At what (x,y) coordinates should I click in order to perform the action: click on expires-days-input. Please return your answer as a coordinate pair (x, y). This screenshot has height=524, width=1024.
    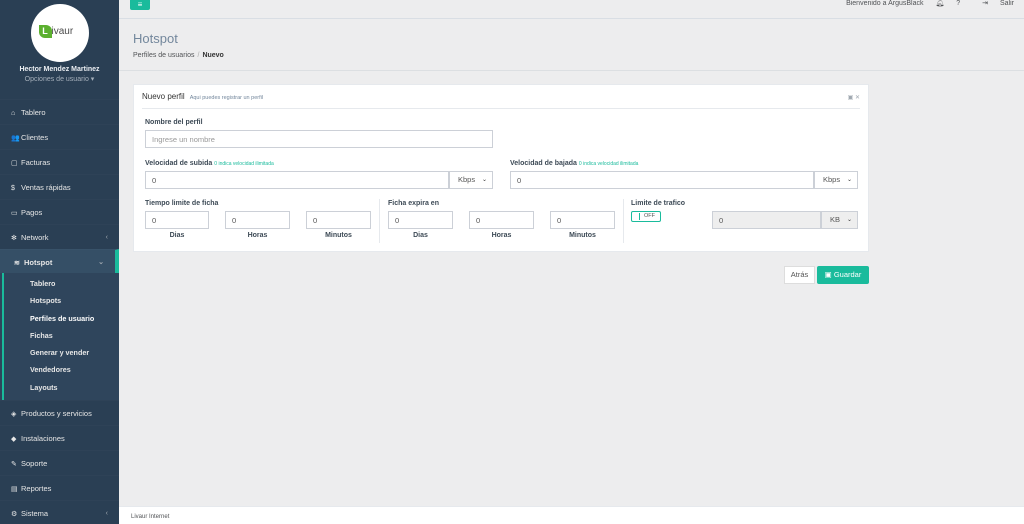
    Looking at the image, I should click on (420, 220).